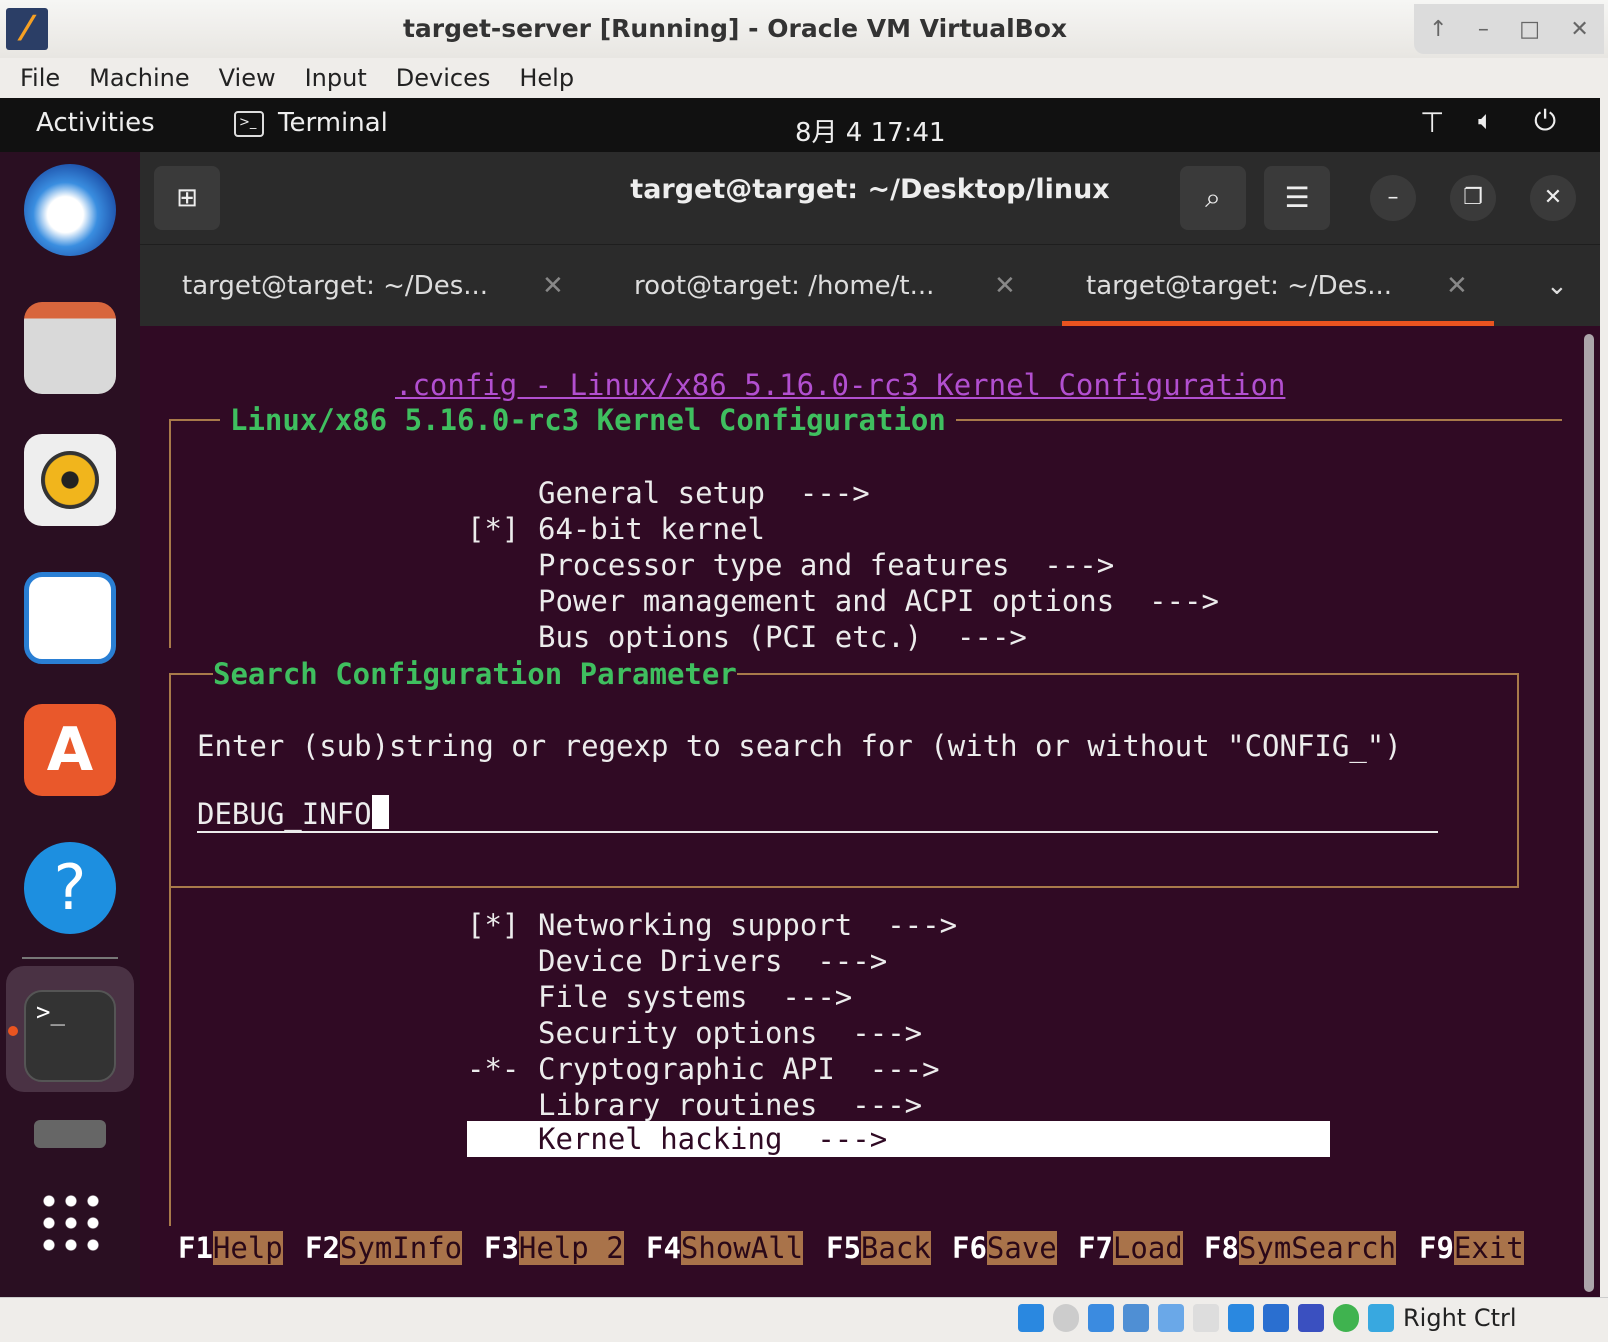 The image size is (1608, 1342). What do you see at coordinates (1297, 198) in the screenshot?
I see `hamburger-menu-button: ☰` at bounding box center [1297, 198].